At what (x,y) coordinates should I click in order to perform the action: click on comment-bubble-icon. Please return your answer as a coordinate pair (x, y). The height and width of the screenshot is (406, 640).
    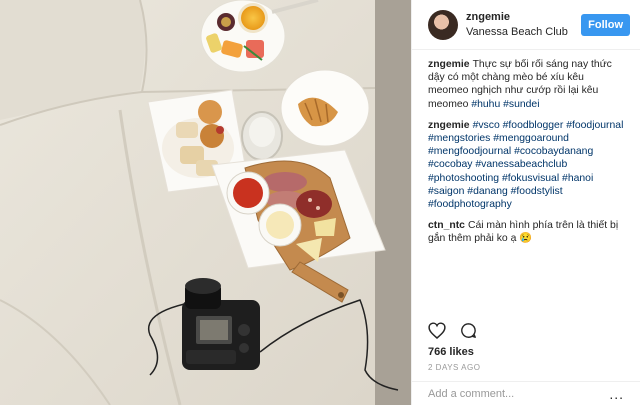
    Looking at the image, I should click on (468, 330).